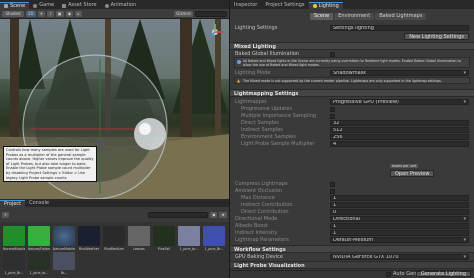  What do you see at coordinates (6, 214) in the screenshot?
I see `add-asset-button: +` at bounding box center [6, 214].